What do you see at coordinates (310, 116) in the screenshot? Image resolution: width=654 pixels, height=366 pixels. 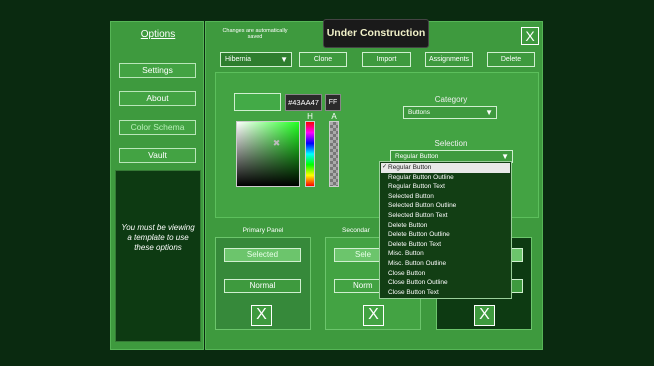 I see `hue-label: H` at bounding box center [310, 116].